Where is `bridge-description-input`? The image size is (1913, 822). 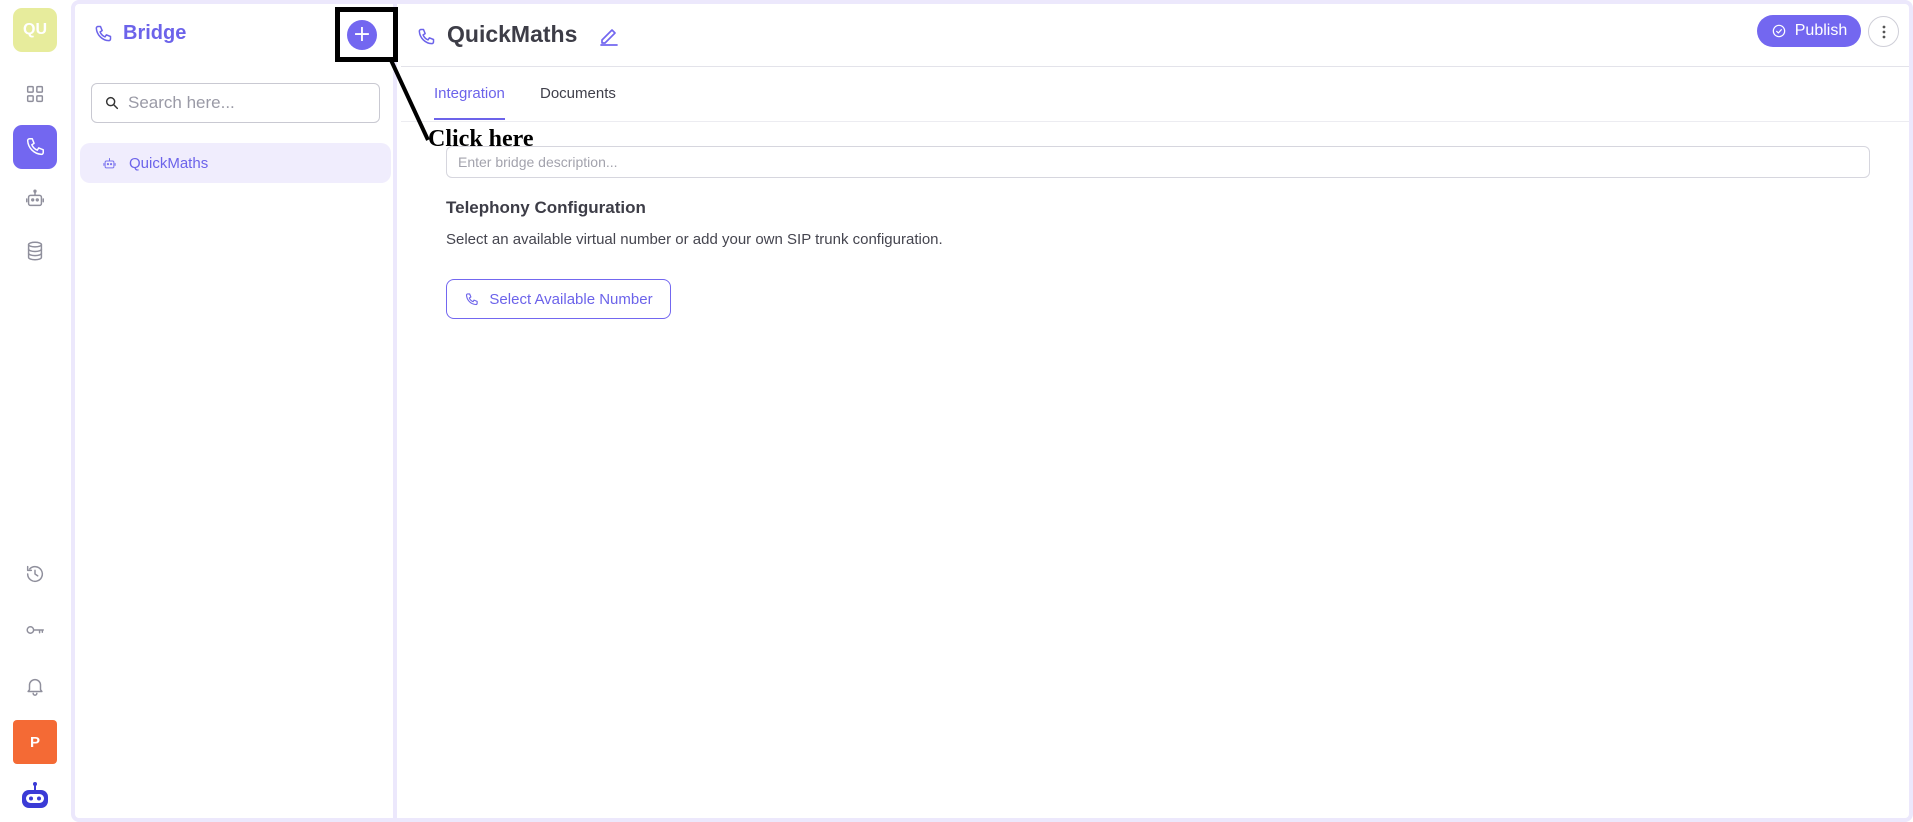
bridge-description-input is located at coordinates (1158, 162).